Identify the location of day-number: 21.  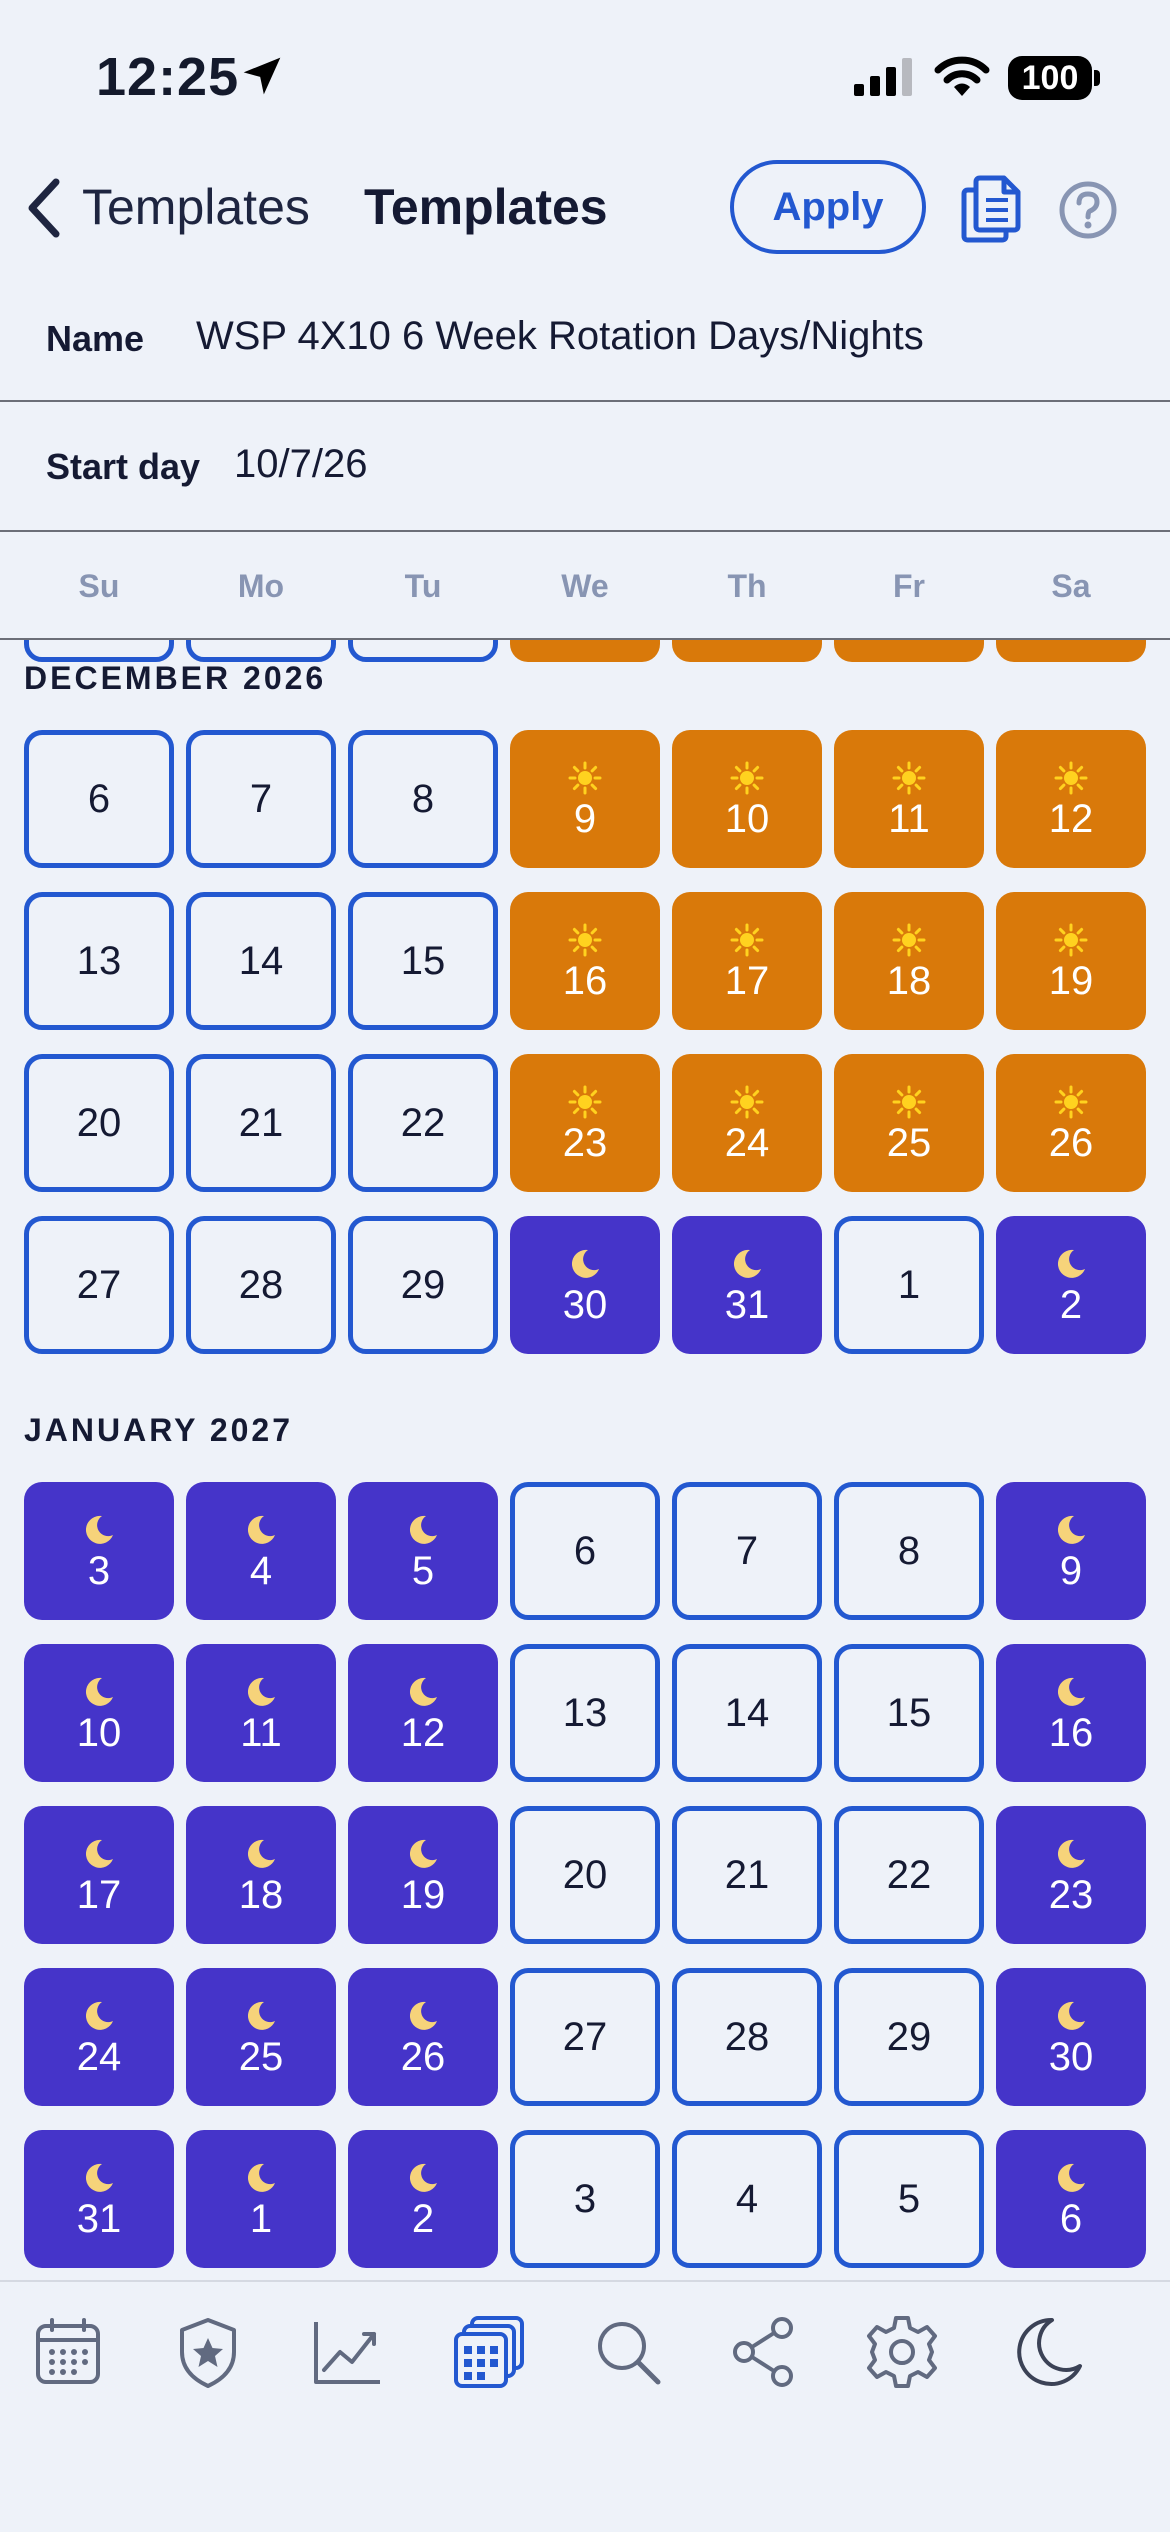
(747, 1875).